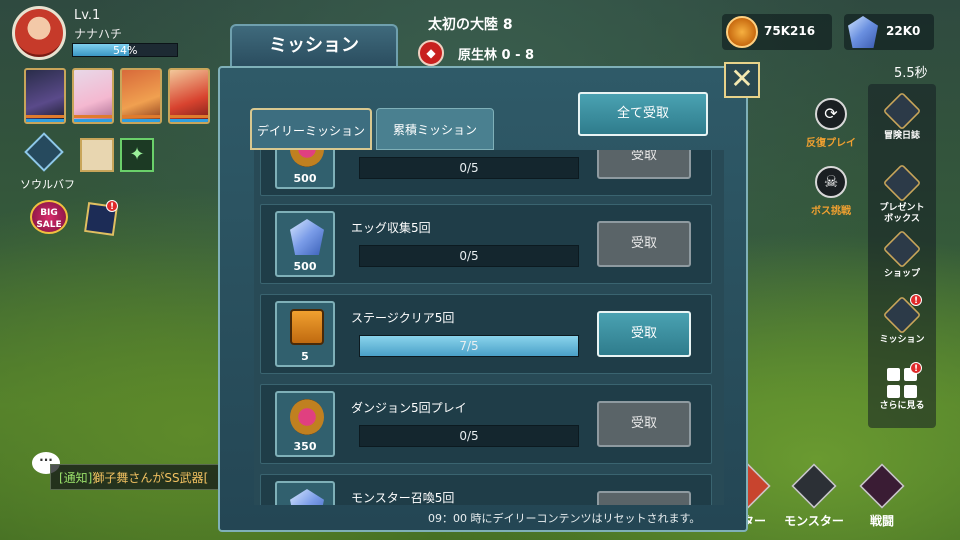 The image size is (960, 540). What do you see at coordinates (790, 31) in the screenshot?
I see `gold-amount: 75K216` at bounding box center [790, 31].